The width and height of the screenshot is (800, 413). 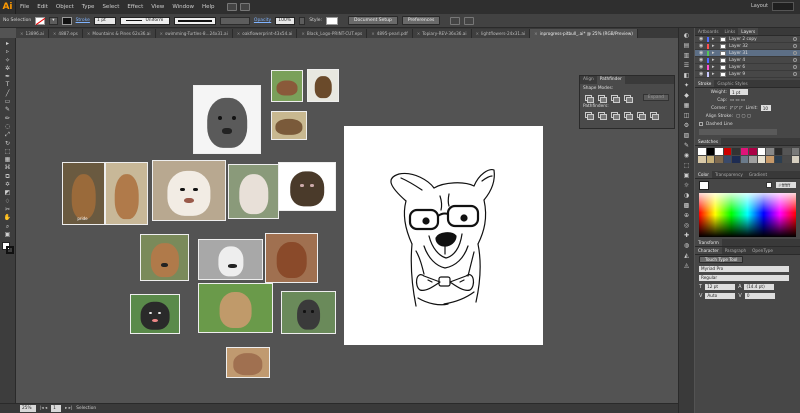 What do you see at coordinates (686, 185) in the screenshot?
I see `panel-icon: ☼` at bounding box center [686, 185].